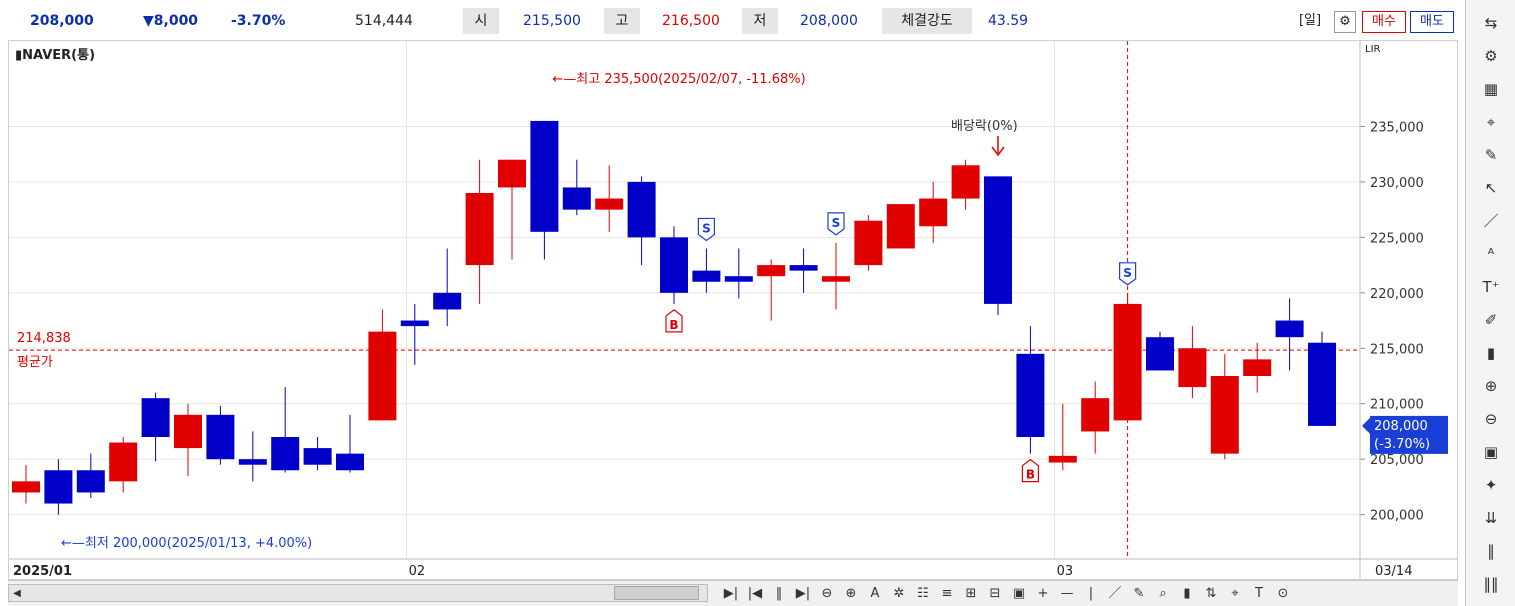 The height and width of the screenshot is (606, 1515). What do you see at coordinates (755, 594) in the screenshot?
I see `bottom-tool-icon: |◀` at bounding box center [755, 594].